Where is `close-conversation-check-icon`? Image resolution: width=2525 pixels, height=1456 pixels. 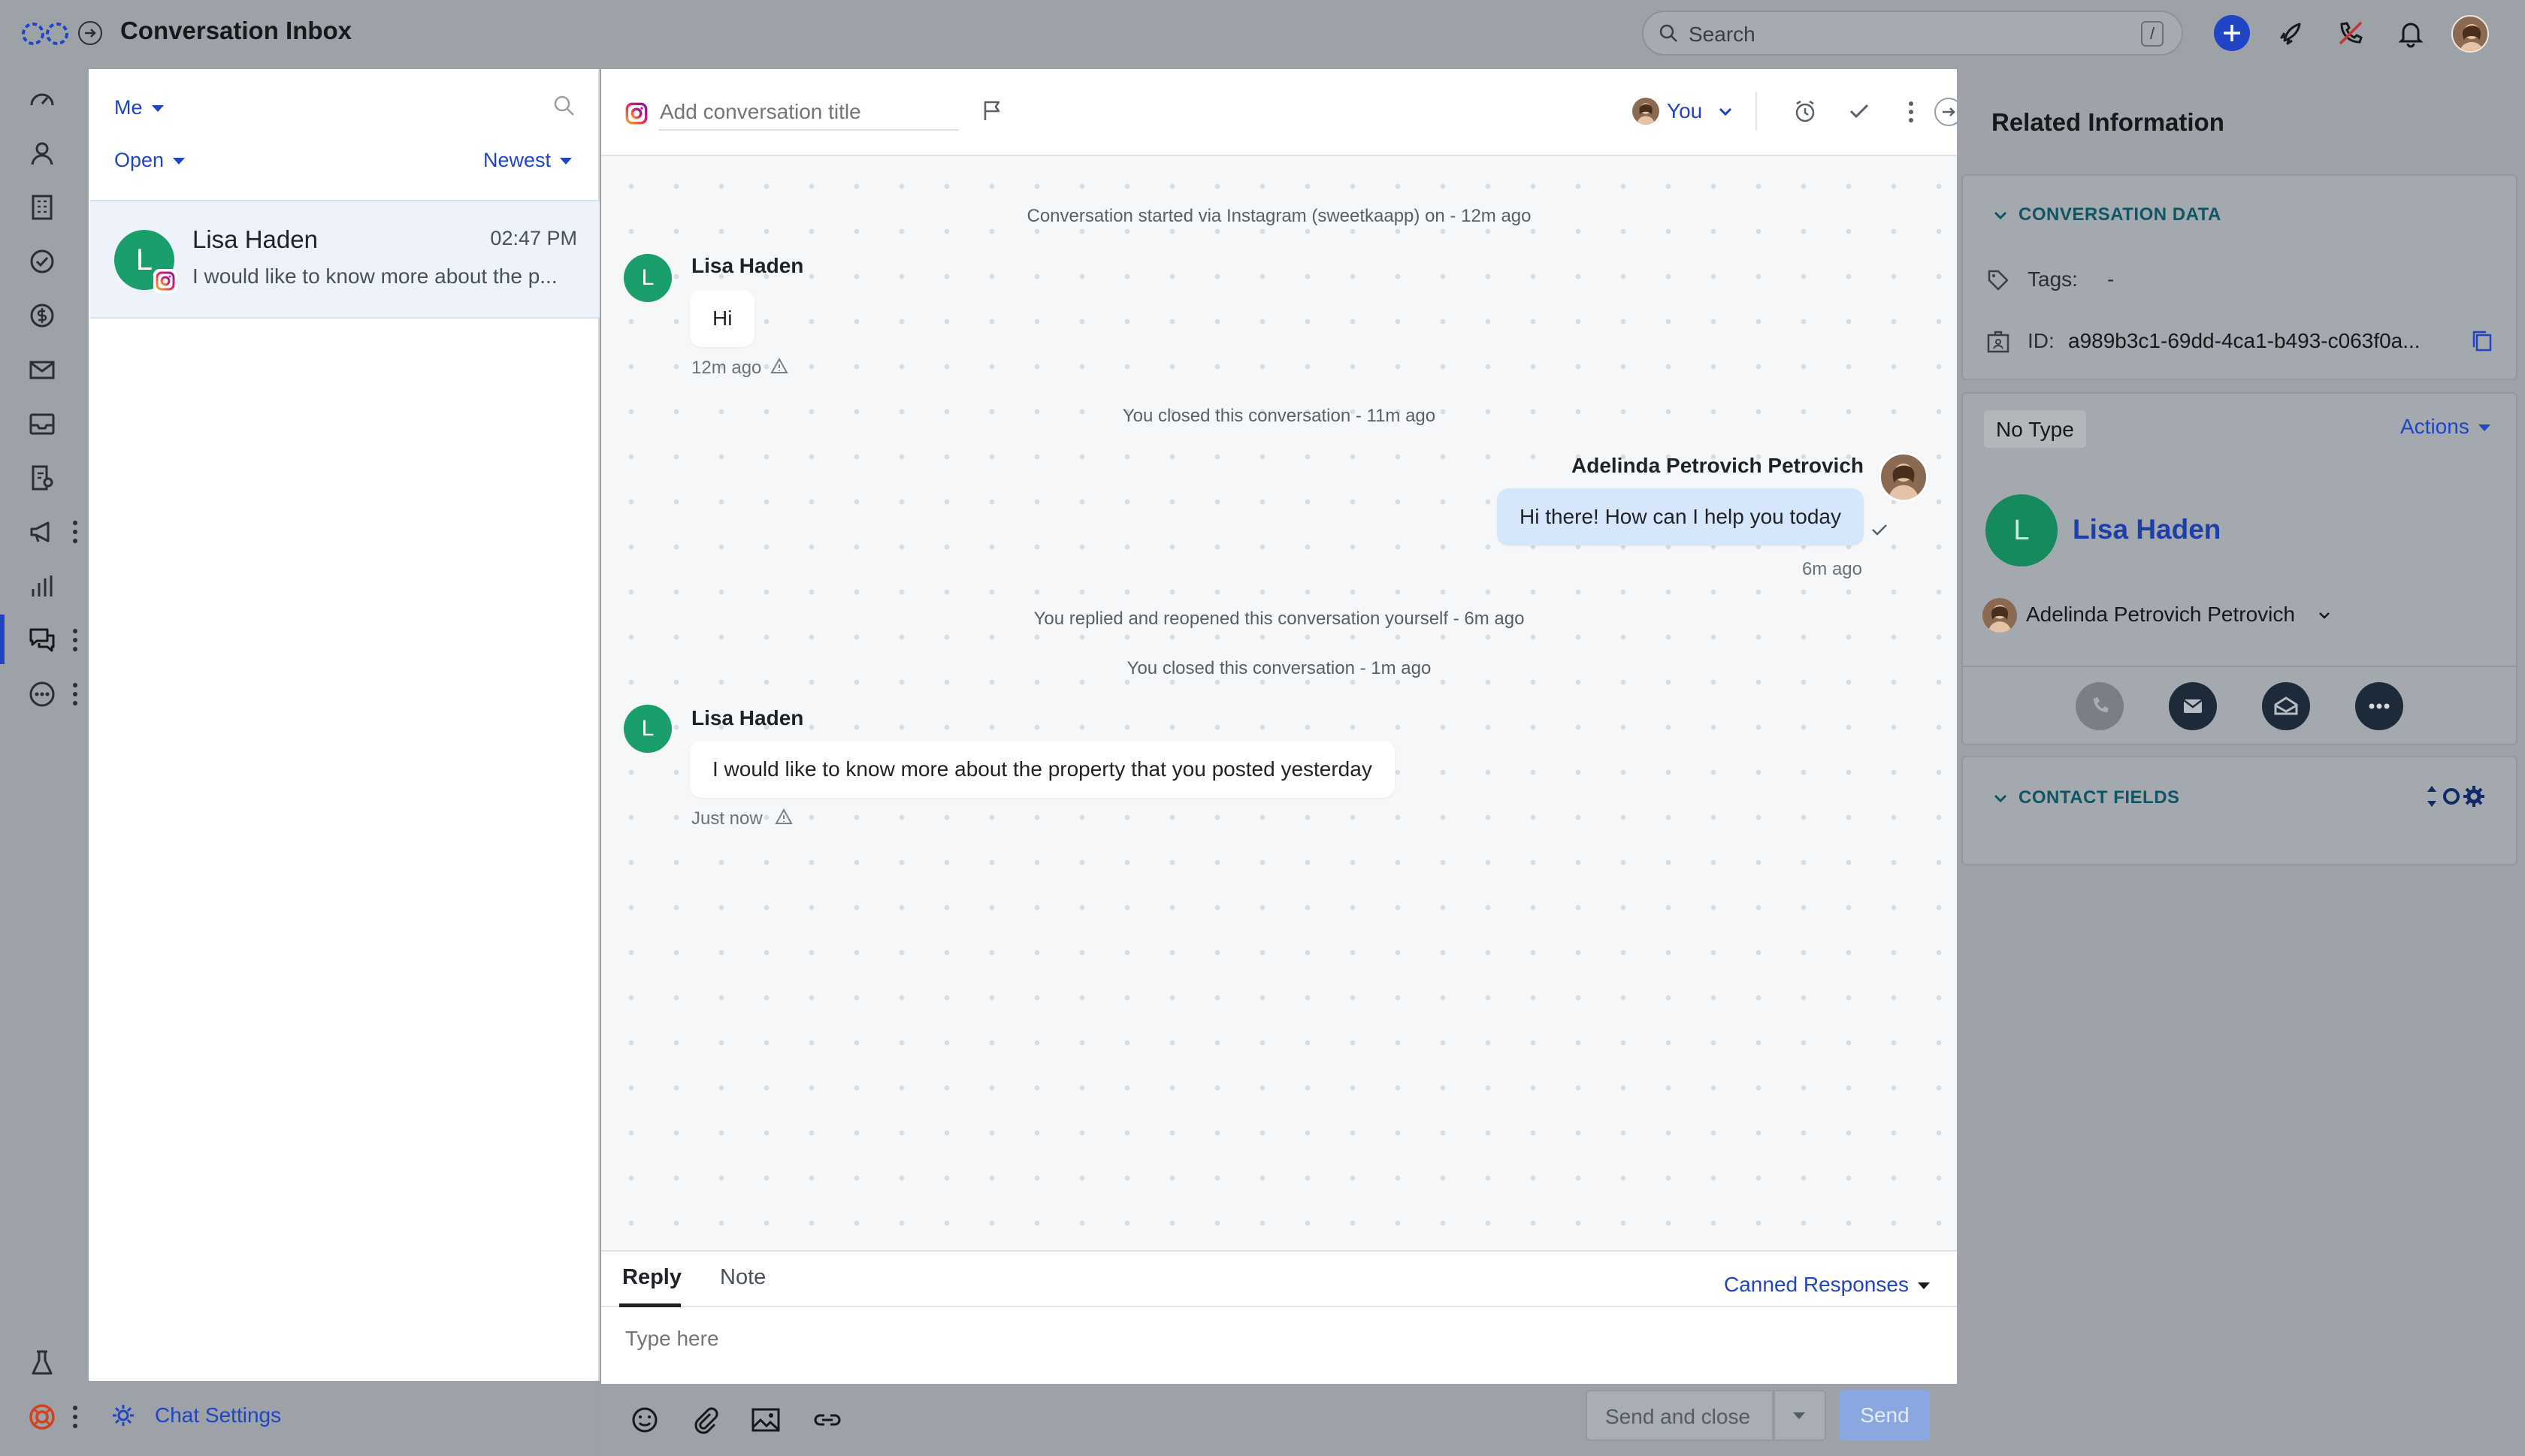 close-conversation-check-icon is located at coordinates (1860, 111).